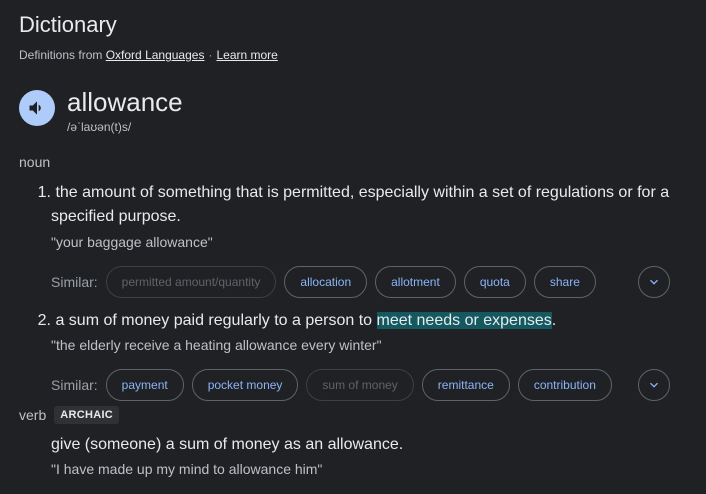 The image size is (706, 494). I want to click on definition-text-end: ., so click(554, 320).